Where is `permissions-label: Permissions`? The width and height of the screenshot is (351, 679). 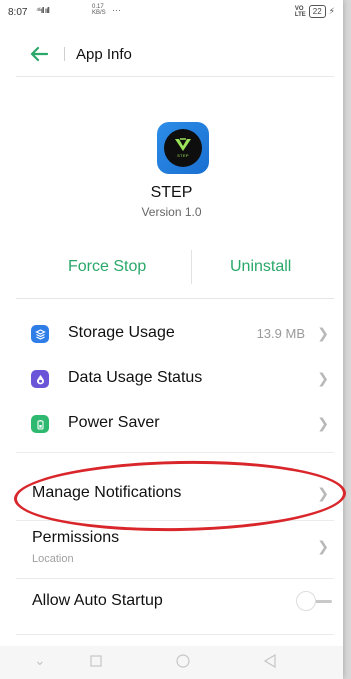
permissions-label: Permissions is located at coordinates (76, 537).